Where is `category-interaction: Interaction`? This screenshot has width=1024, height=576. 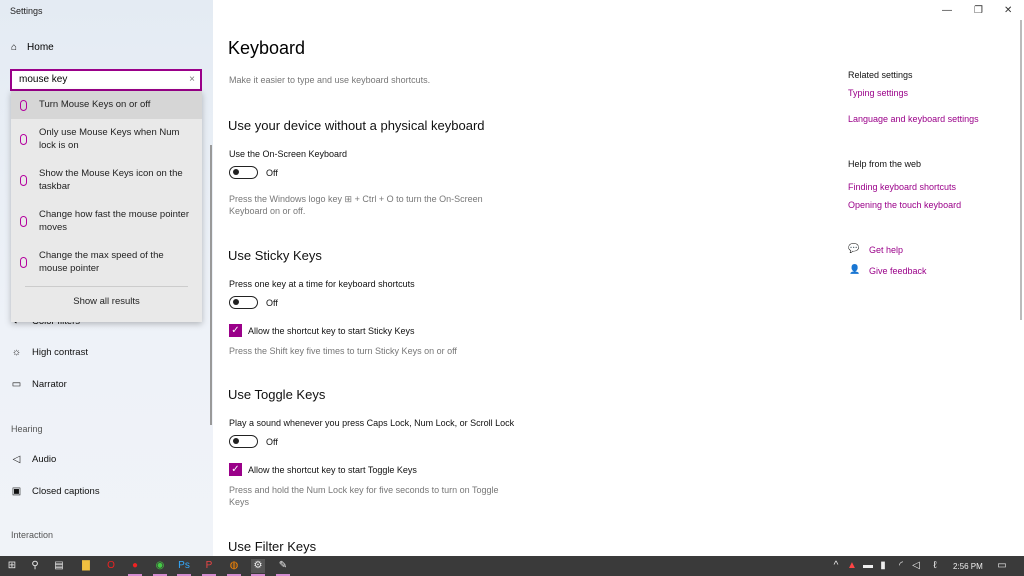
category-interaction: Interaction is located at coordinates (32, 535).